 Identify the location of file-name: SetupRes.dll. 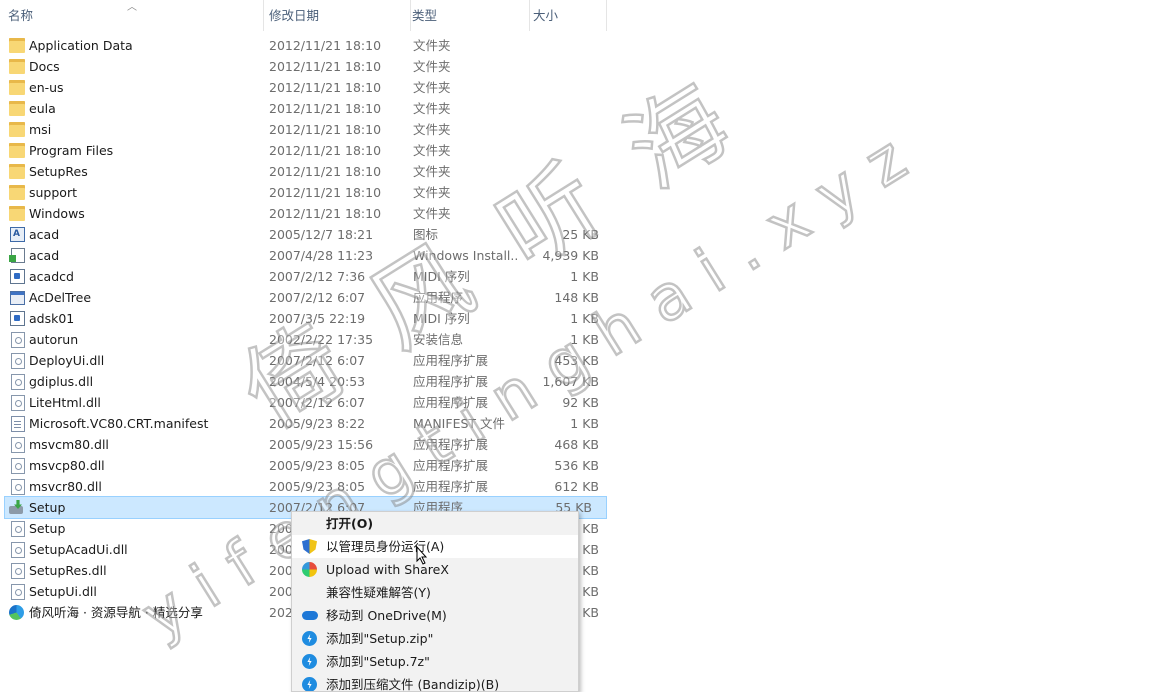
(68, 570).